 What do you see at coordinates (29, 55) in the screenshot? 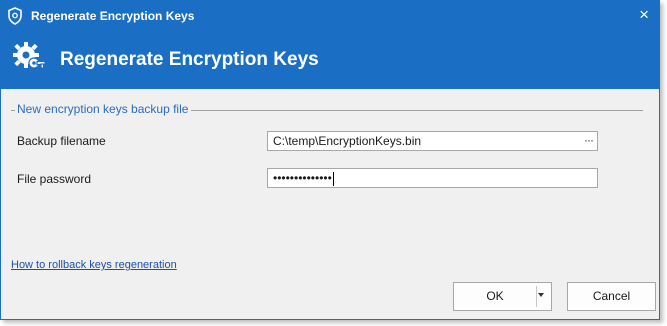
I see `gear-key-icon` at bounding box center [29, 55].